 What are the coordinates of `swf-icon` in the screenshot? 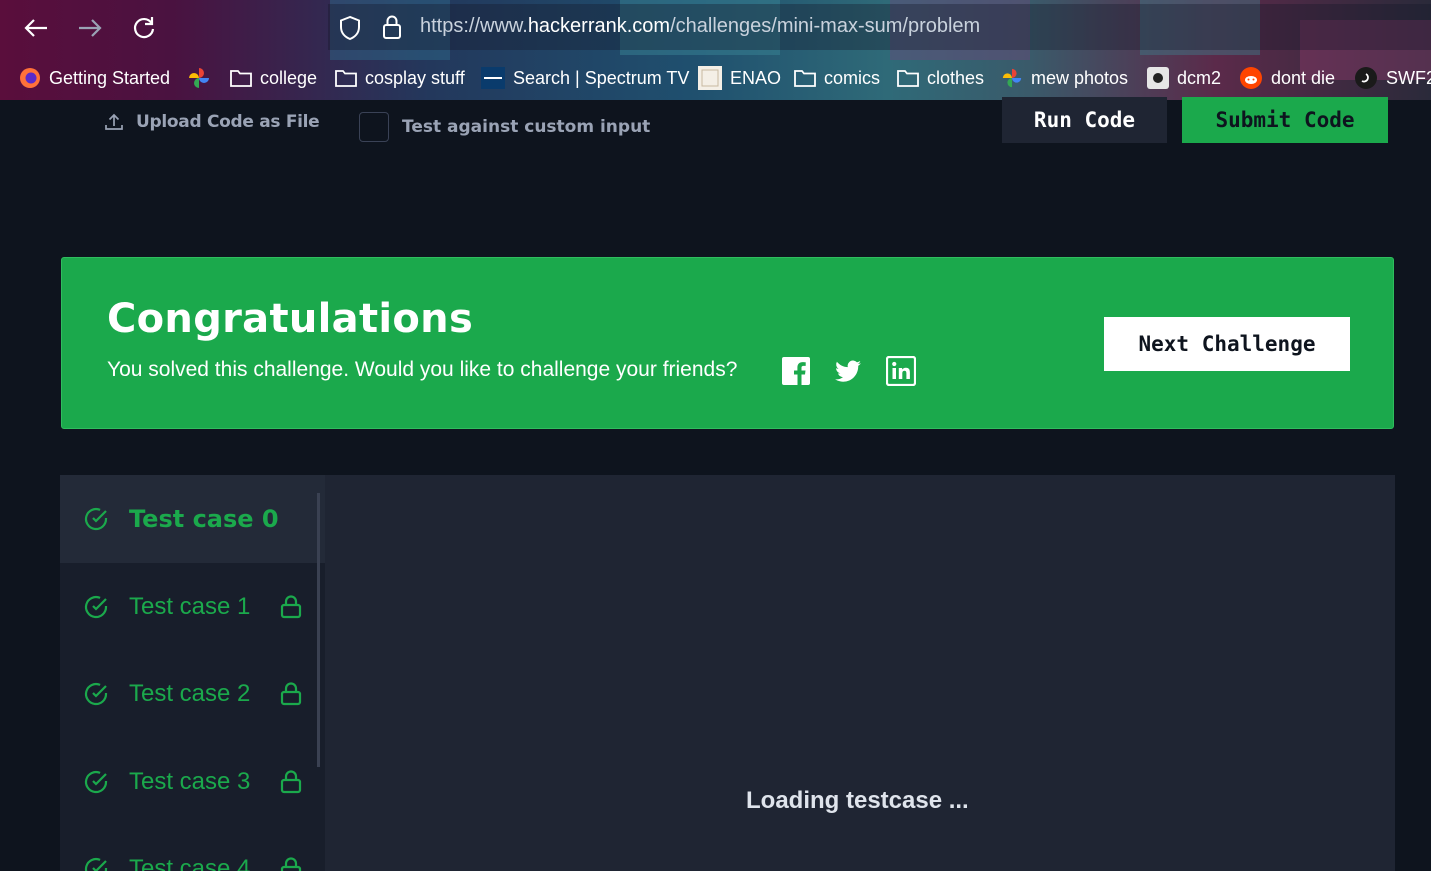 It's located at (1366, 78).